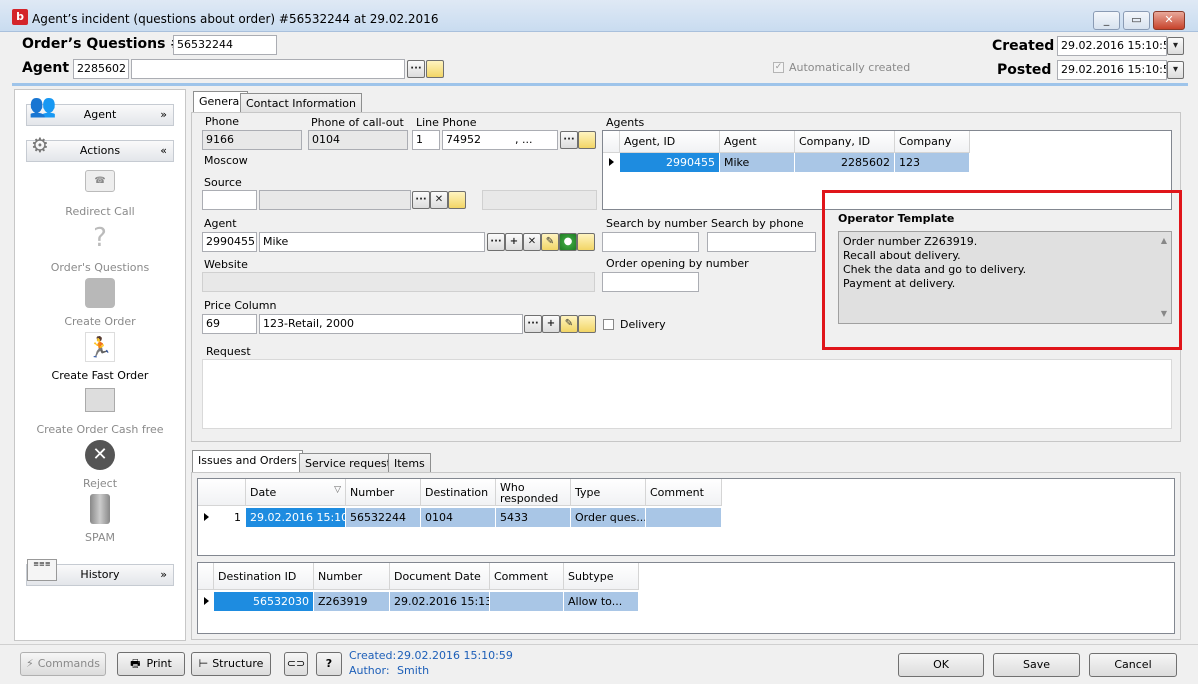 The width and height of the screenshot is (1198, 684). What do you see at coordinates (587, 324) in the screenshot?
I see `price-card-icon` at bounding box center [587, 324].